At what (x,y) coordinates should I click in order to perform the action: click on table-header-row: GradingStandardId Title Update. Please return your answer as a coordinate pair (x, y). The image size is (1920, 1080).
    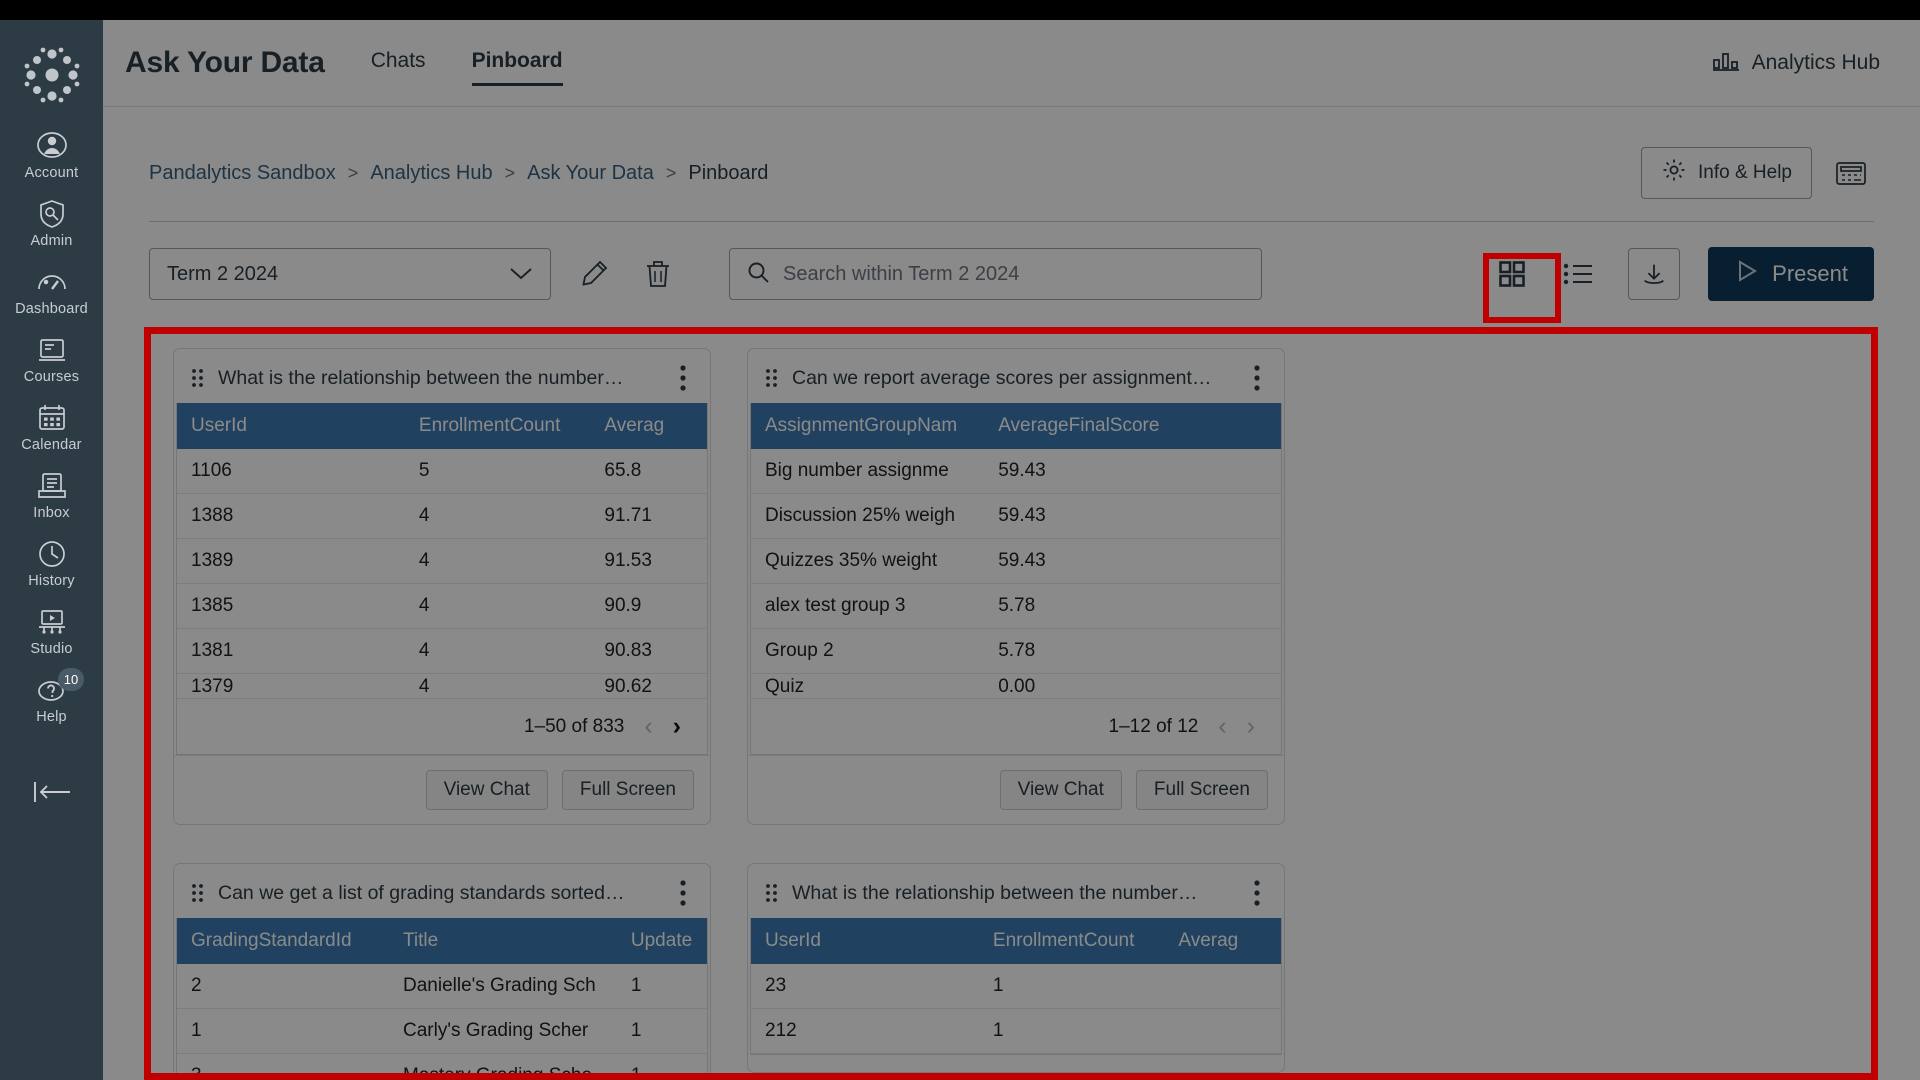
    Looking at the image, I should click on (442, 941).